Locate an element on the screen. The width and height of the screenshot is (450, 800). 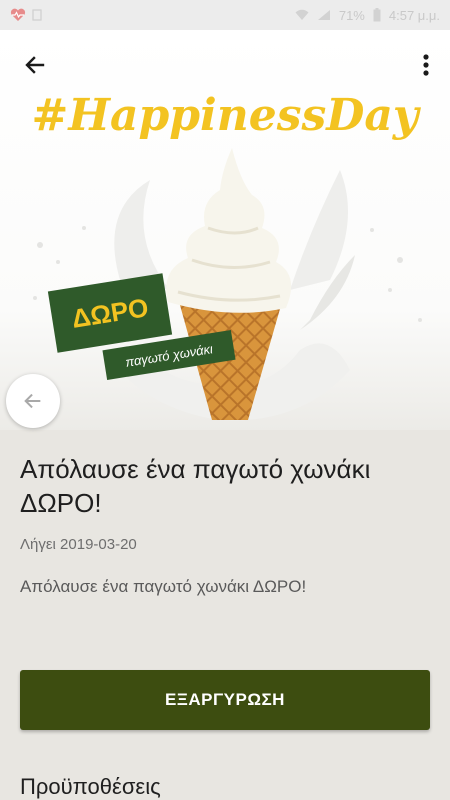
heart-rate-icon is located at coordinates (18, 14).